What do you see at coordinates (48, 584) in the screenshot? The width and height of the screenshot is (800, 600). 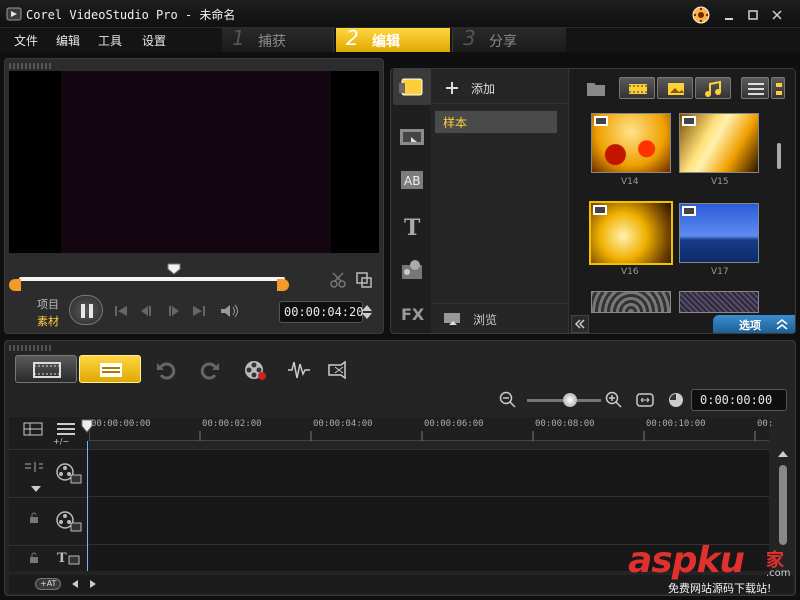 I see `zoom-fit-button: +AT` at bounding box center [48, 584].